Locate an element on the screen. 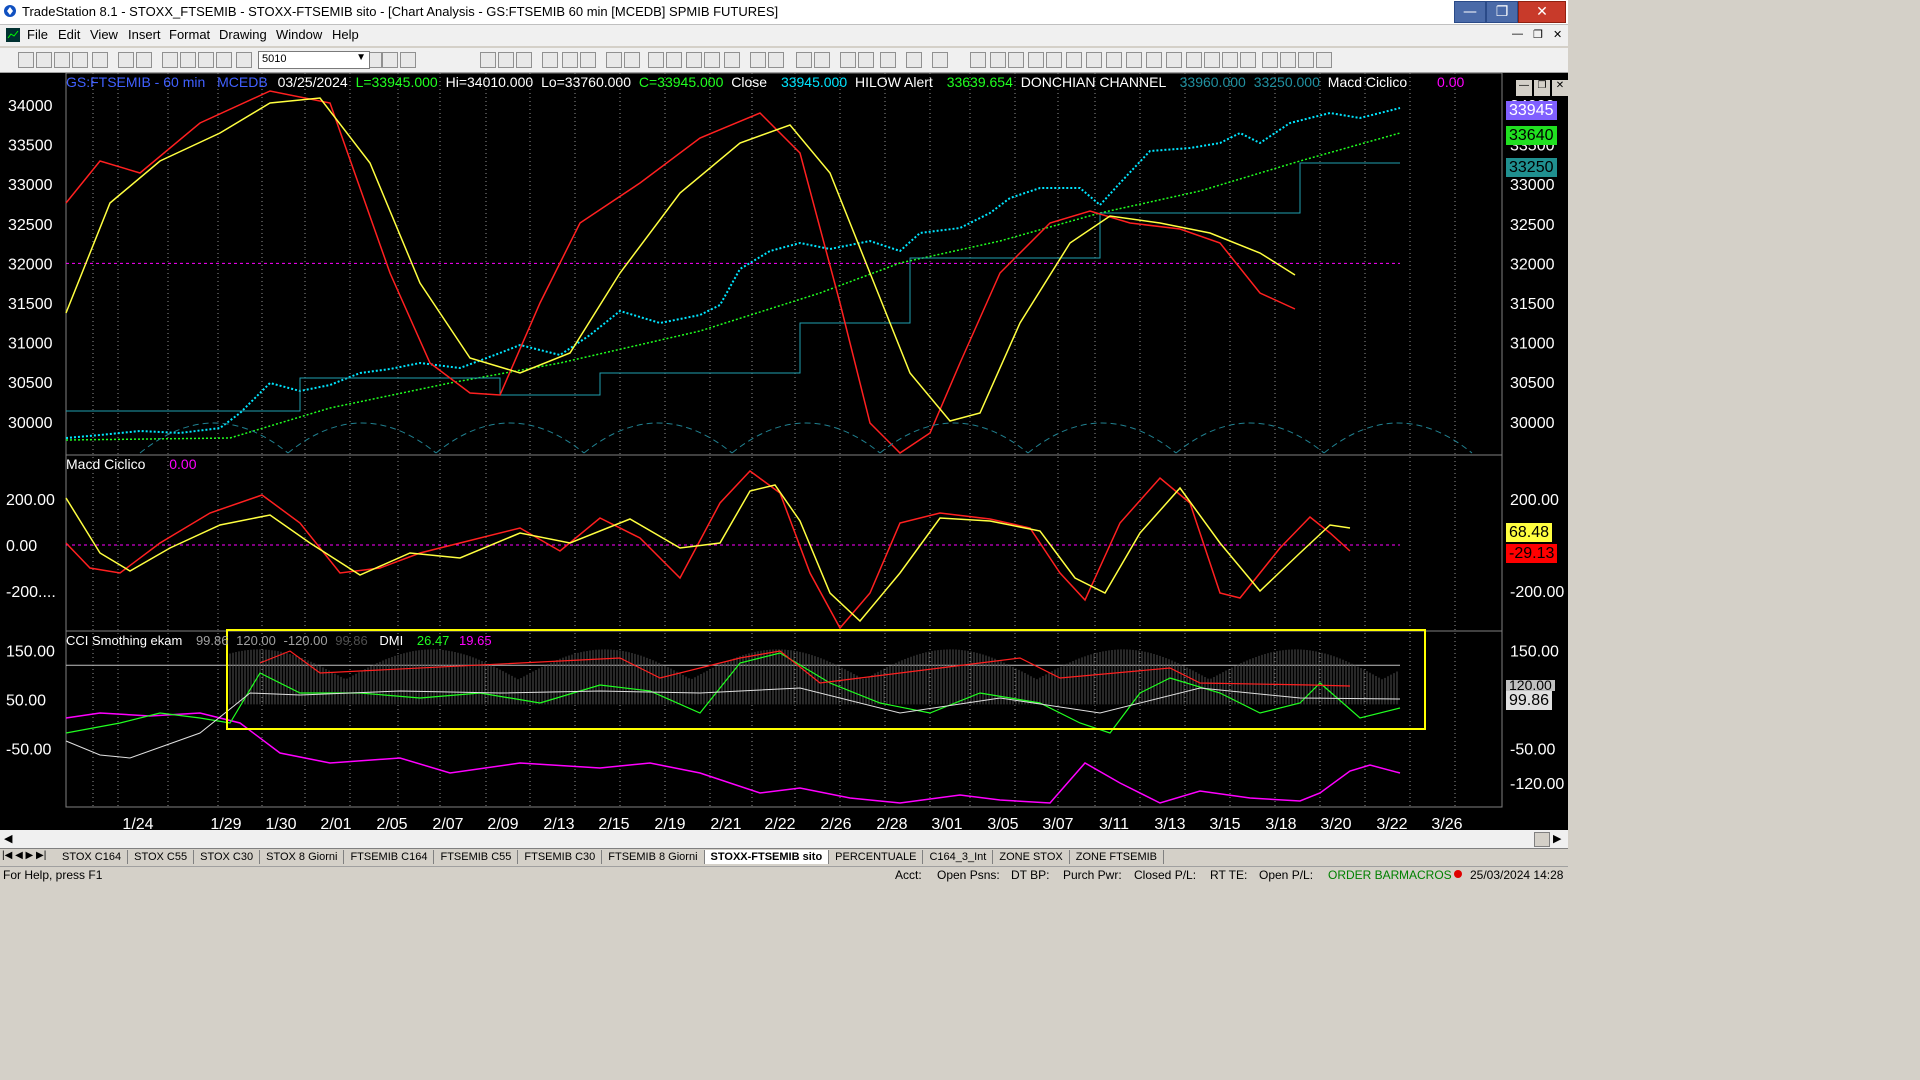 Image resolution: width=1920 pixels, height=1080 pixels. window-2-icon is located at coordinates (188, 60).